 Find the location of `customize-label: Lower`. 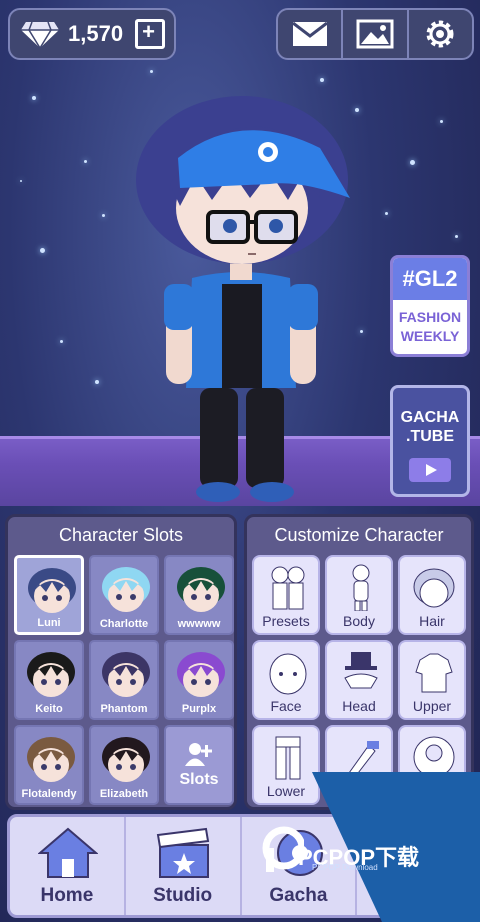

customize-label: Lower is located at coordinates (286, 791).